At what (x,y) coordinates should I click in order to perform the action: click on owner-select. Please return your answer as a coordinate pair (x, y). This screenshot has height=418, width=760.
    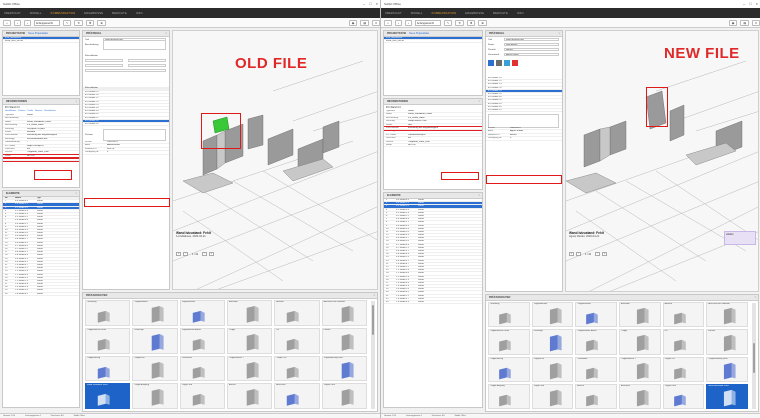
    Looking at the image, I should click on (147, 65).